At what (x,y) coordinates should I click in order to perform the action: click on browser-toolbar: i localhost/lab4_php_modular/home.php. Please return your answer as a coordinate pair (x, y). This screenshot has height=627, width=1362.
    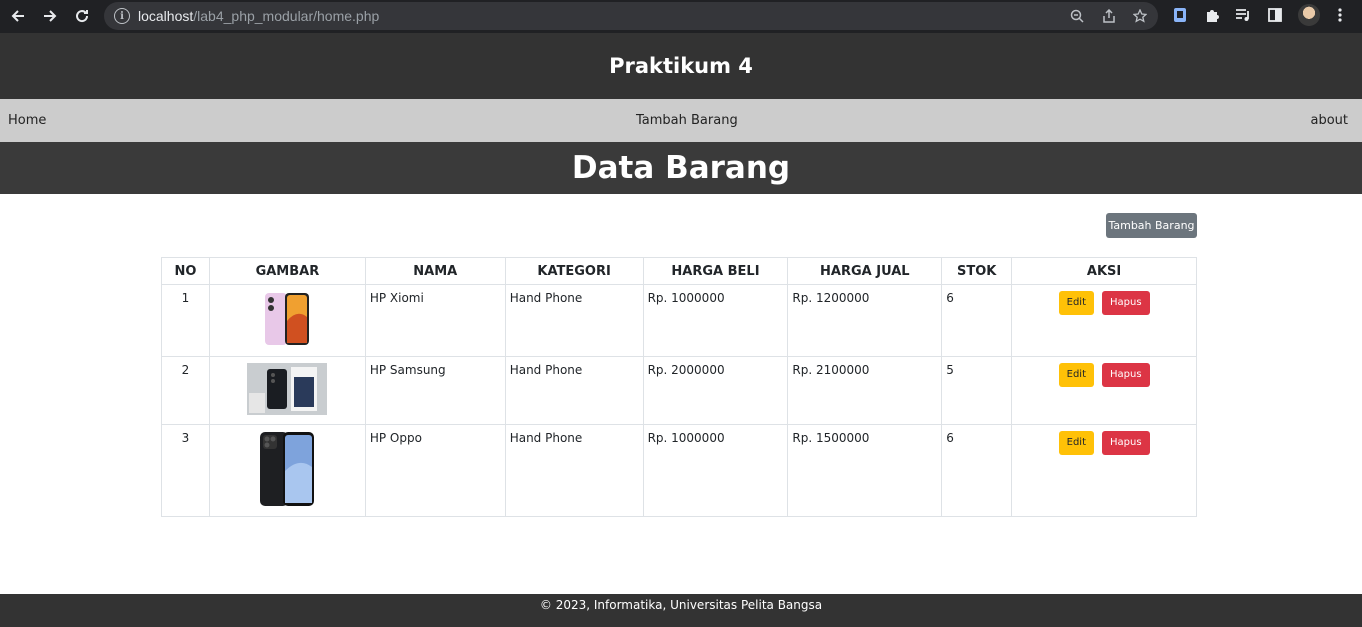
    Looking at the image, I should click on (681, 16).